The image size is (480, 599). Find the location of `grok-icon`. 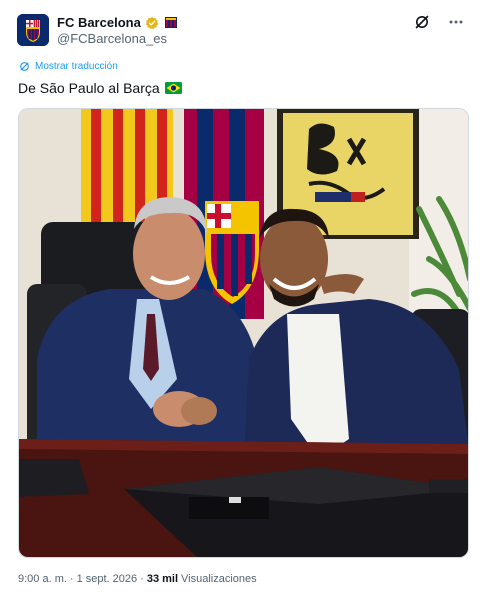

grok-icon is located at coordinates (422, 22).